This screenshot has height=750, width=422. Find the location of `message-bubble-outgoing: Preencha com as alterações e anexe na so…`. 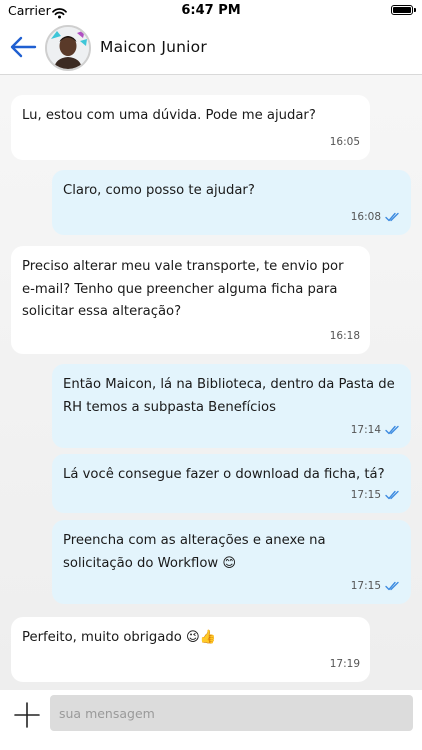

message-bubble-outgoing: Preencha com as alterações e anexe na so… is located at coordinates (231, 562).